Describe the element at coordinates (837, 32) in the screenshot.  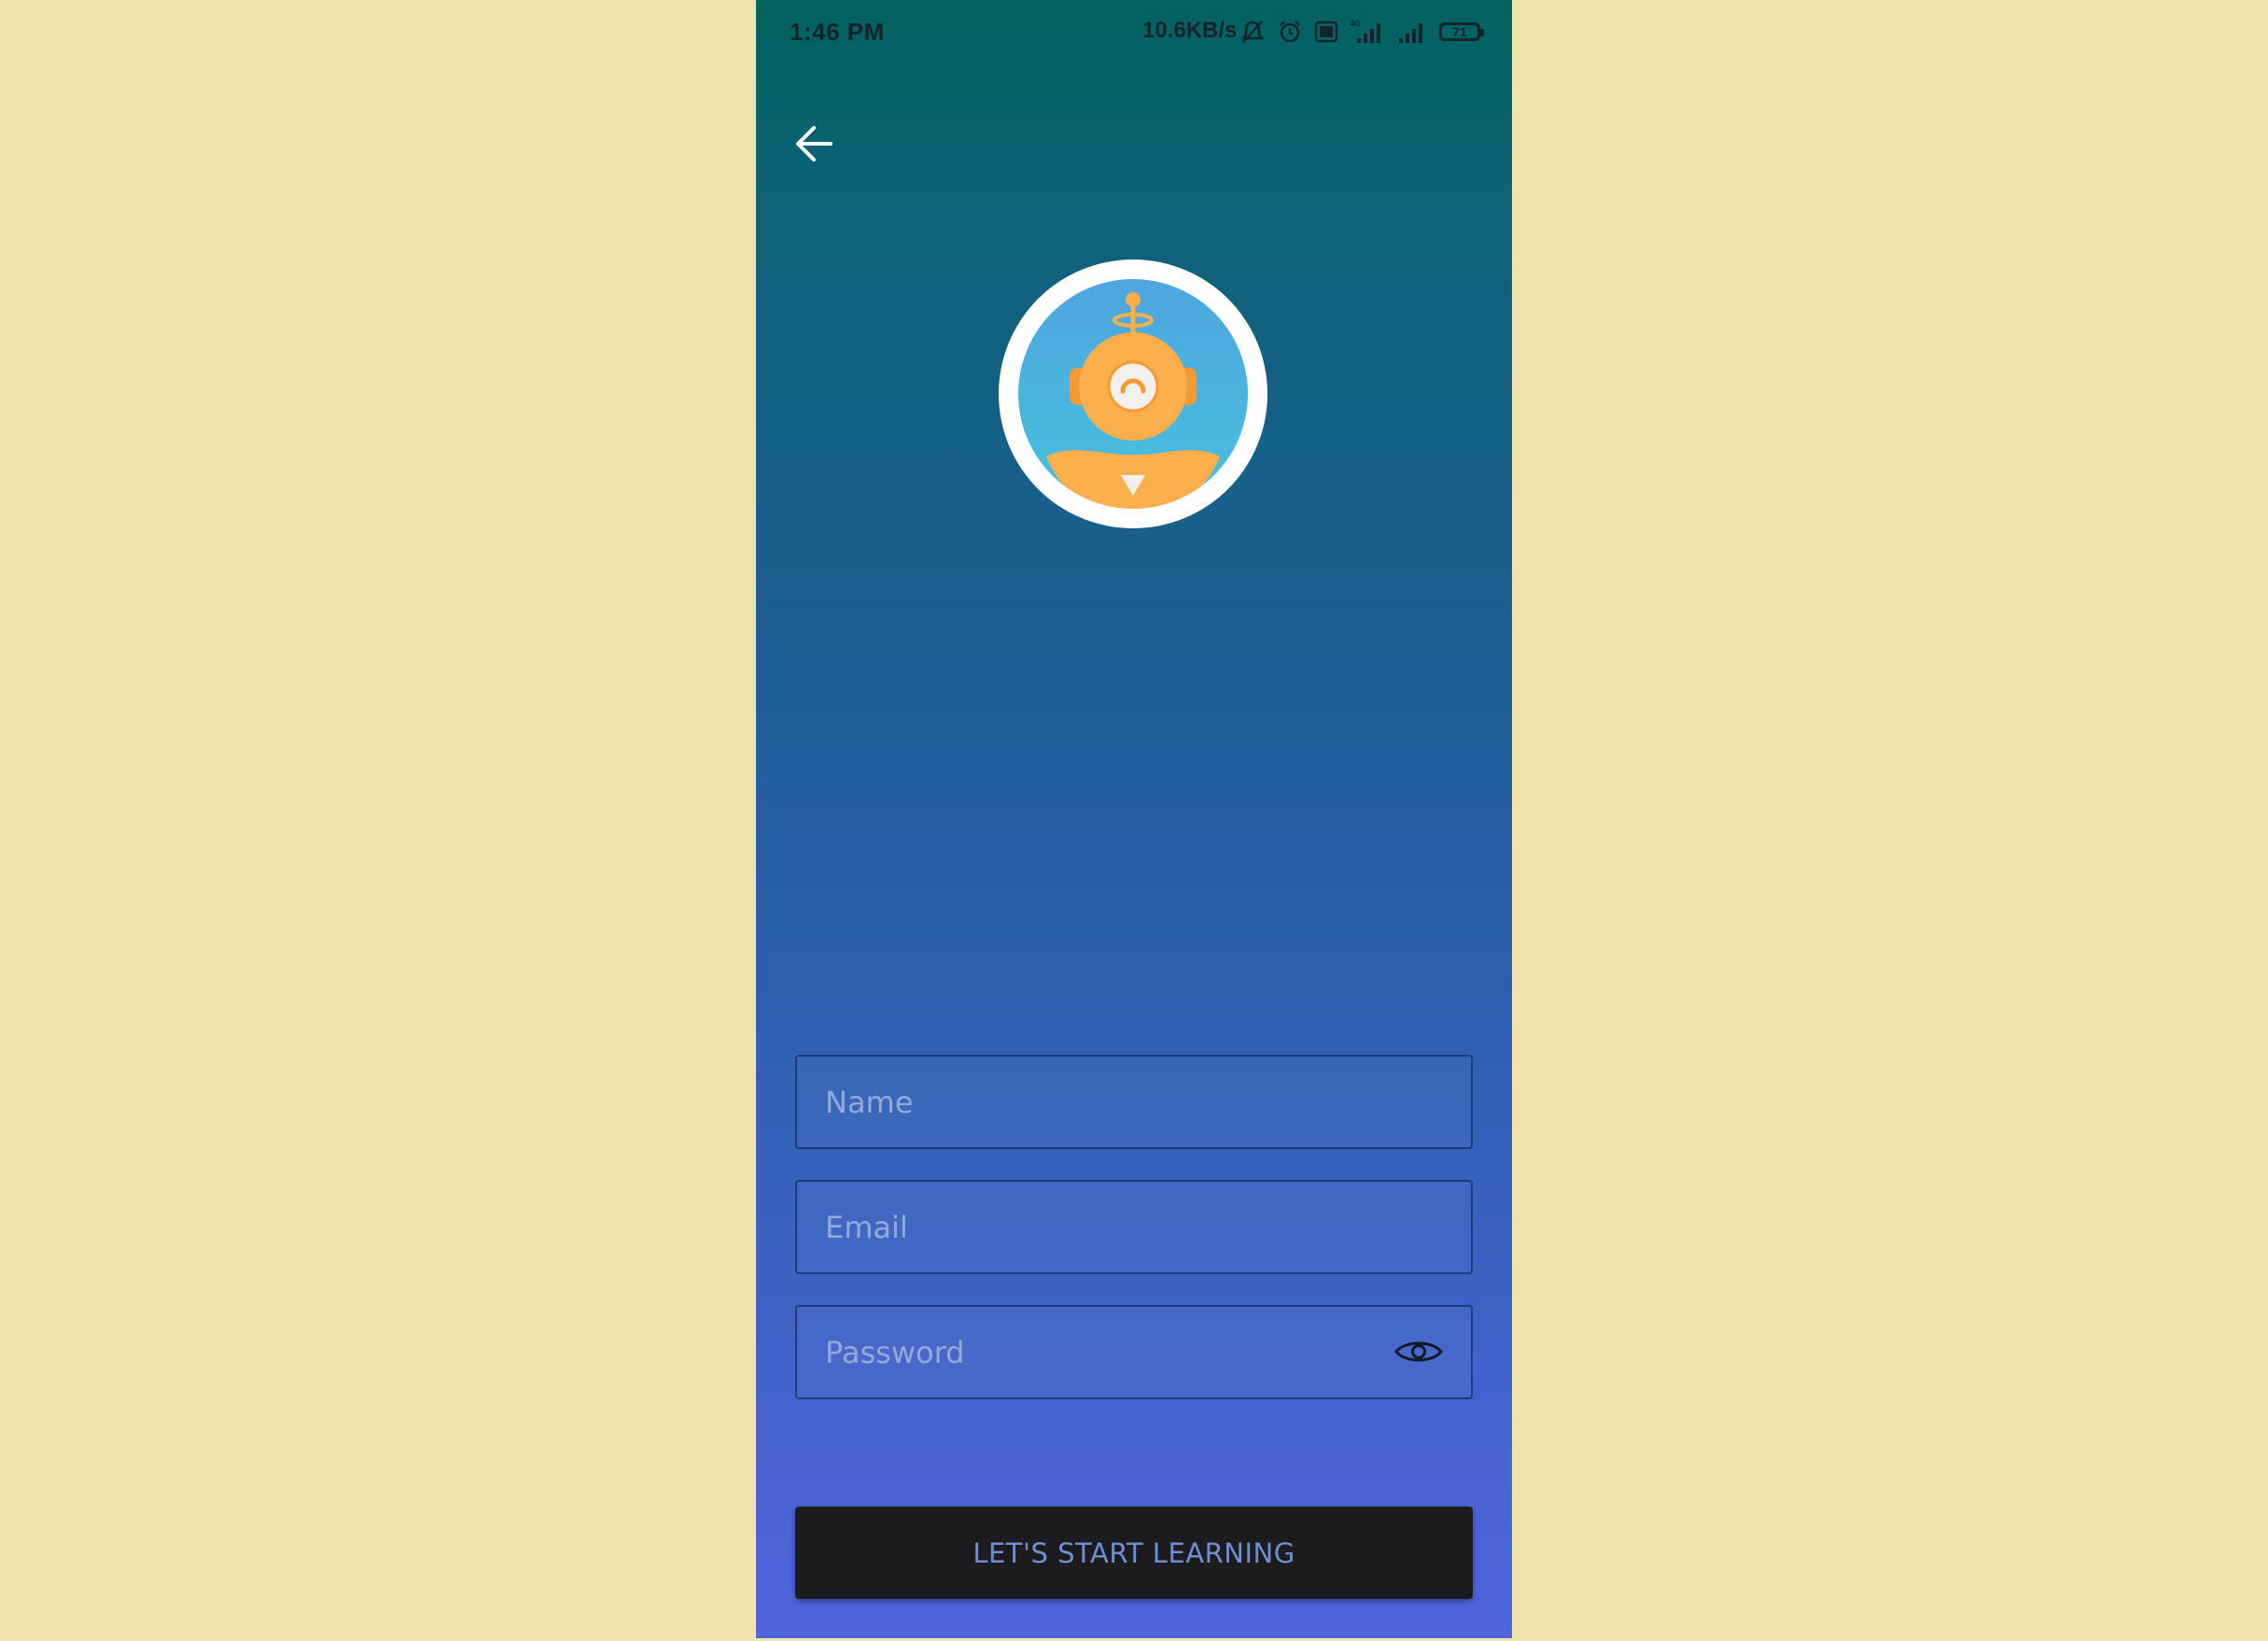
I see `status-time: 1:46 PM` at that location.